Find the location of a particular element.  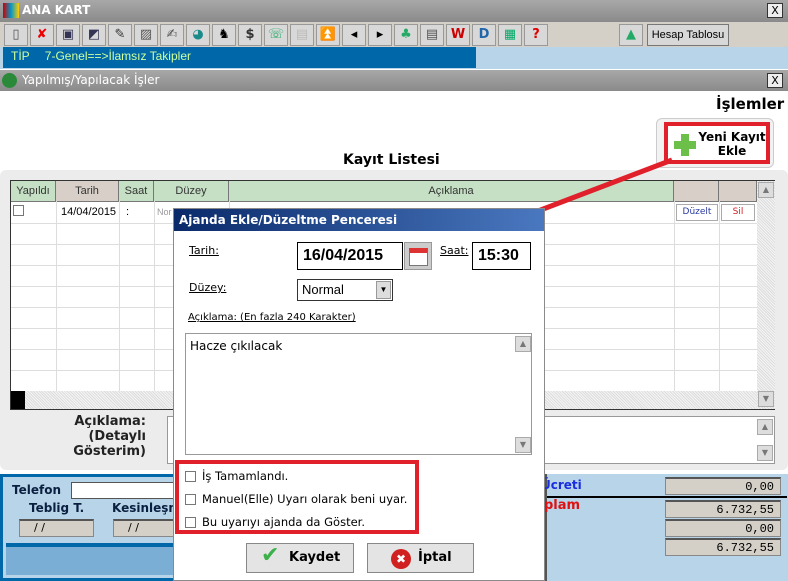

dialog-title: Ajanda Ekle/Düzeltme Penceresi is located at coordinates (359, 220).